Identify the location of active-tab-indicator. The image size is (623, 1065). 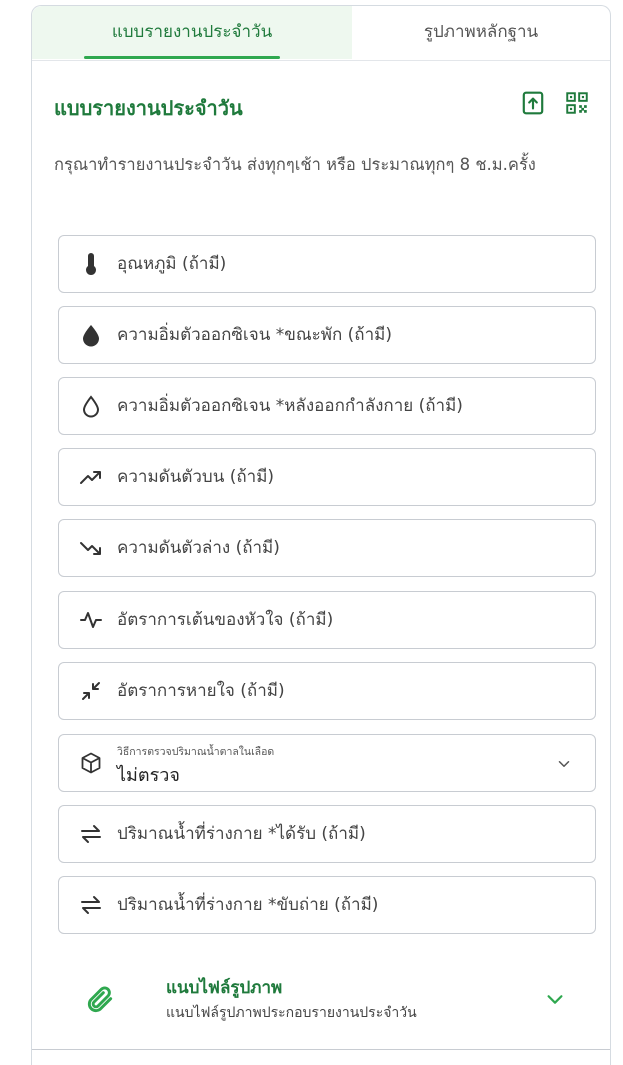
(182, 57).